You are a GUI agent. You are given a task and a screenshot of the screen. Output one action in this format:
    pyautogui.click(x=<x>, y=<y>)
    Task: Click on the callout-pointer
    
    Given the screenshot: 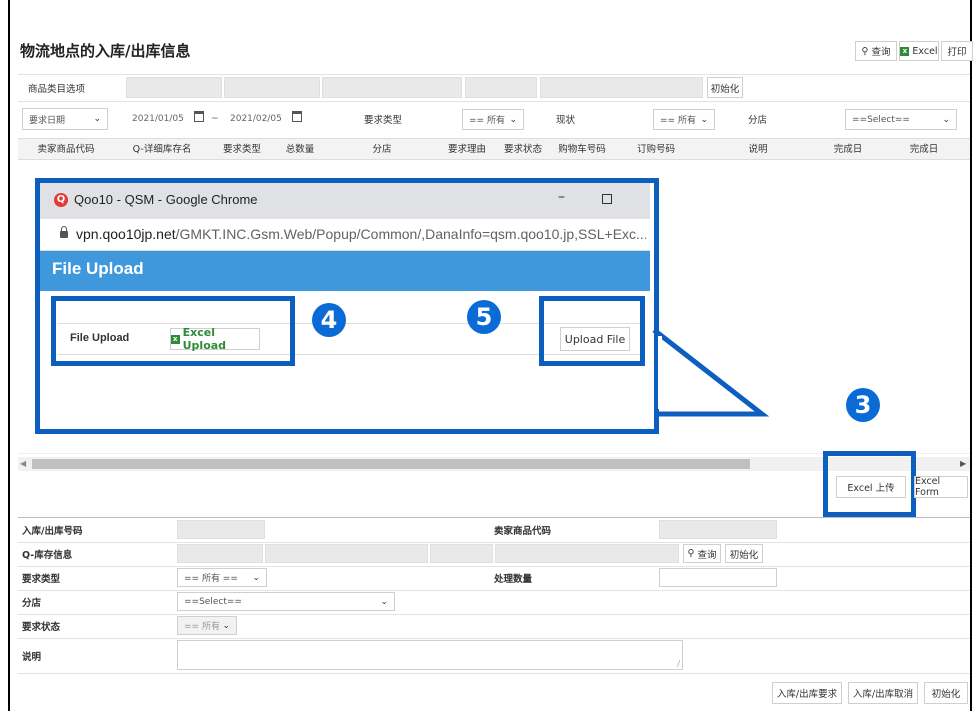 What is the action you would take?
    pyautogui.click(x=711, y=372)
    